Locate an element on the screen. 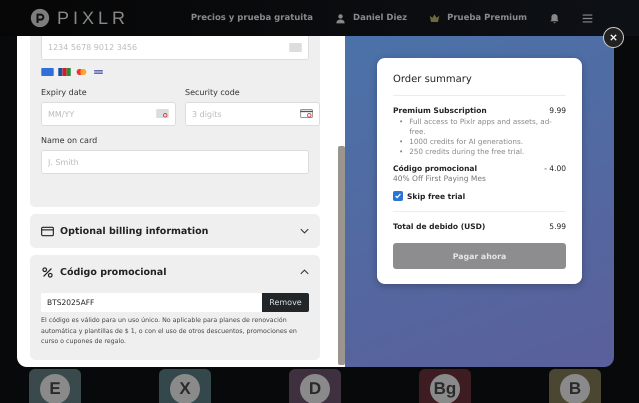 Image resolution: width=639 pixels, height=403 pixels. app-letter: E is located at coordinates (55, 388).